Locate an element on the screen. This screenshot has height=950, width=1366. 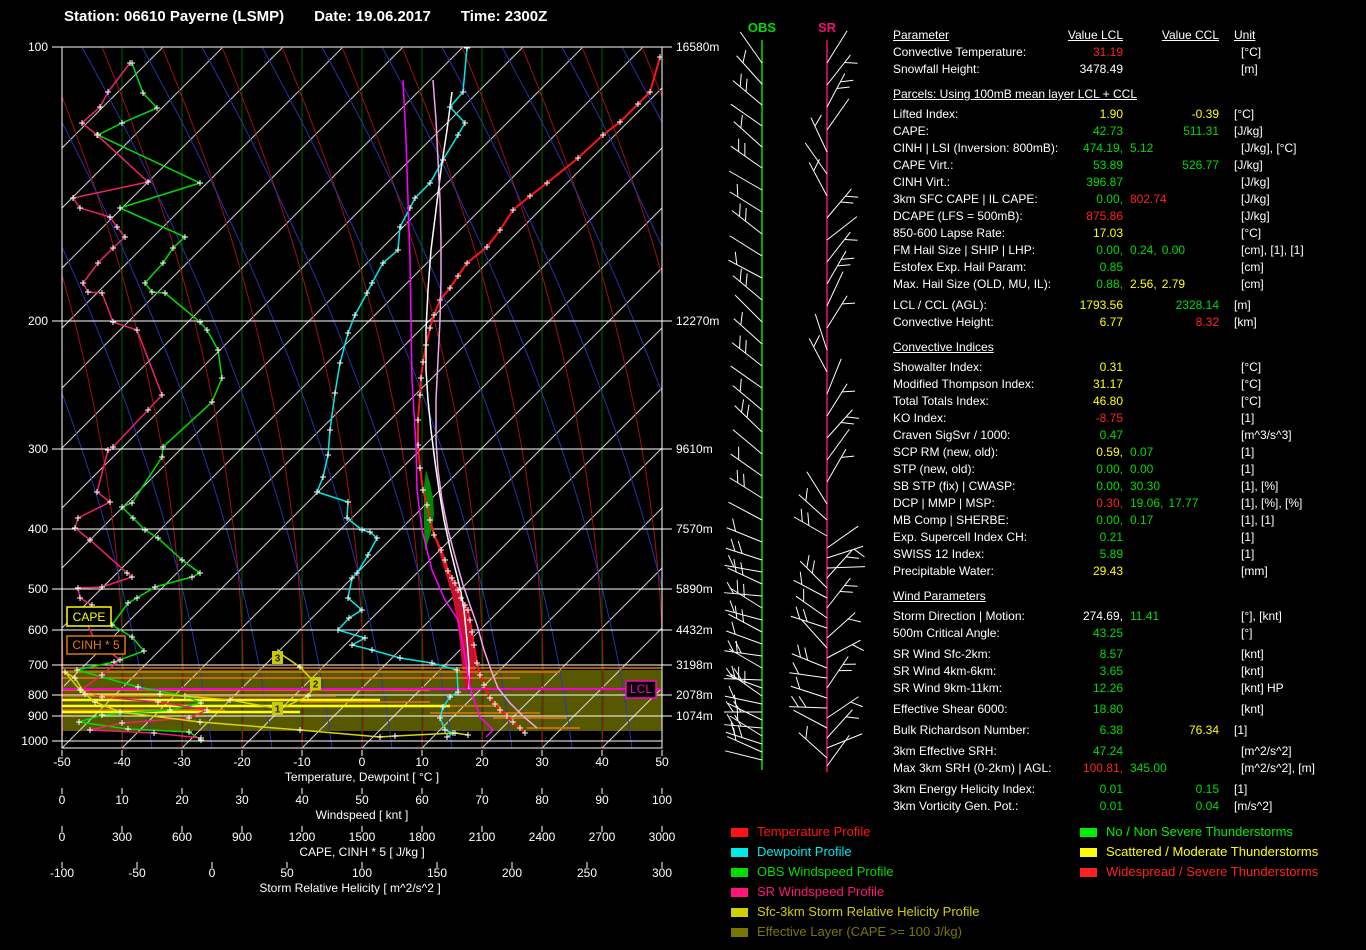
svg-text: -30 is located at coordinates (182, 762).